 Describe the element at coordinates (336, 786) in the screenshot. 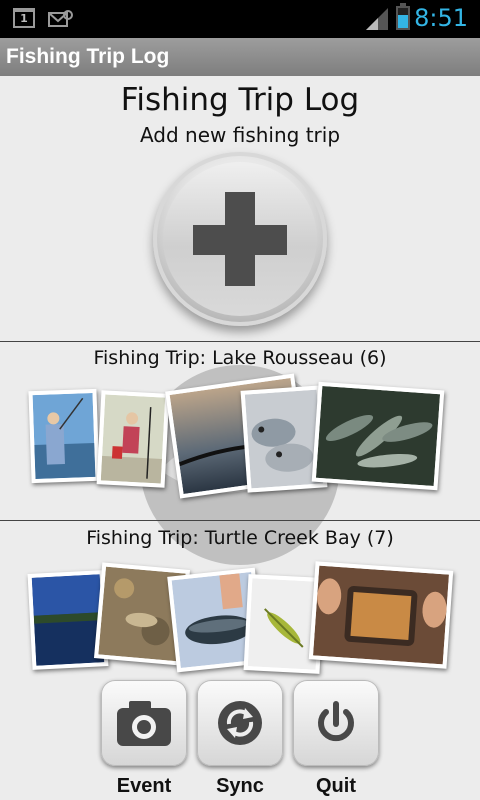

I see `quit-label: Quit` at that location.